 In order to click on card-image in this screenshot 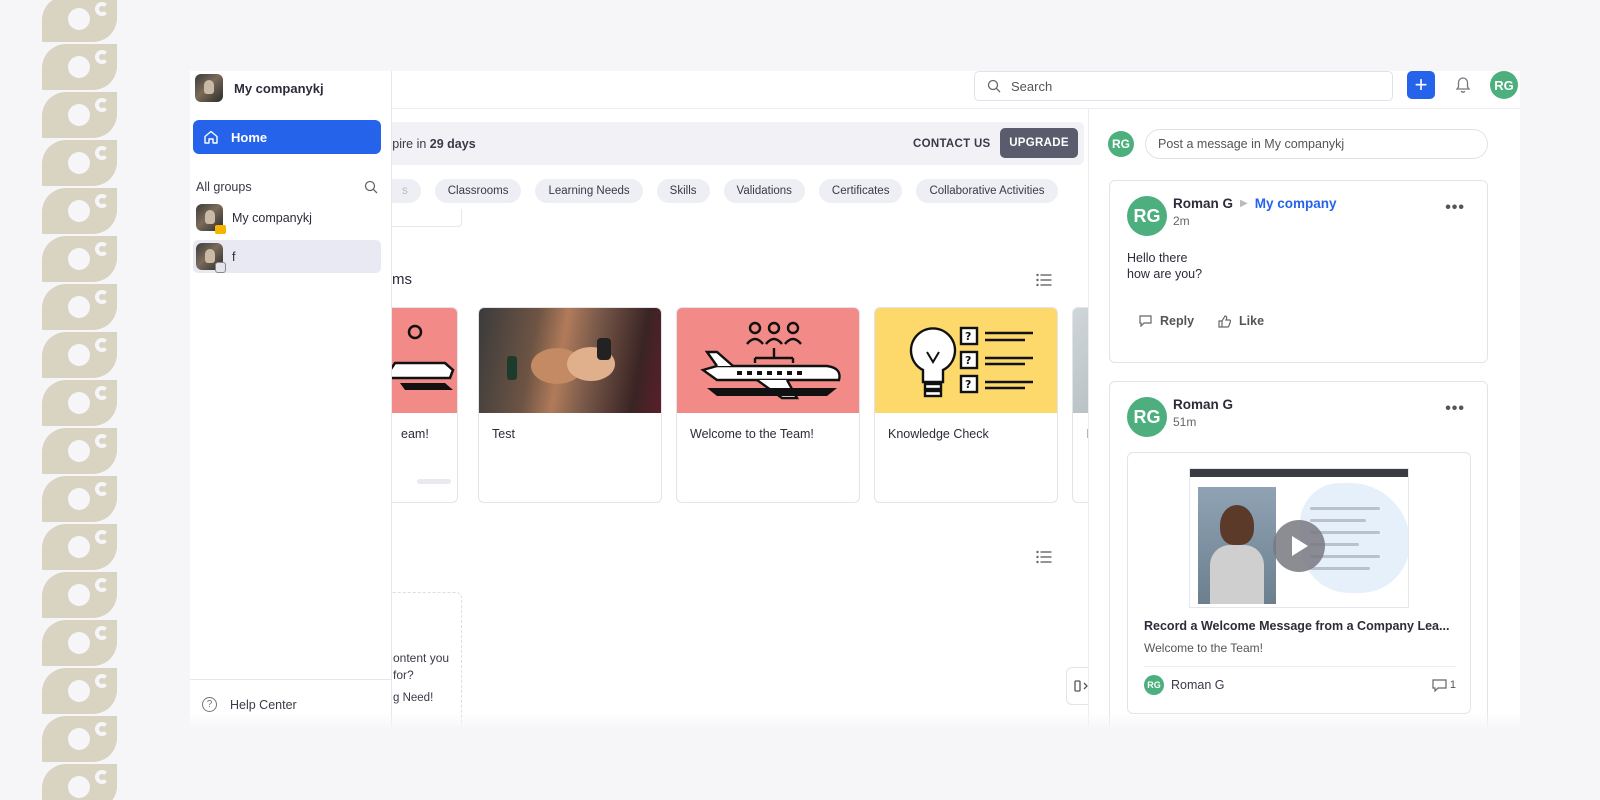, I will do `click(570, 360)`.